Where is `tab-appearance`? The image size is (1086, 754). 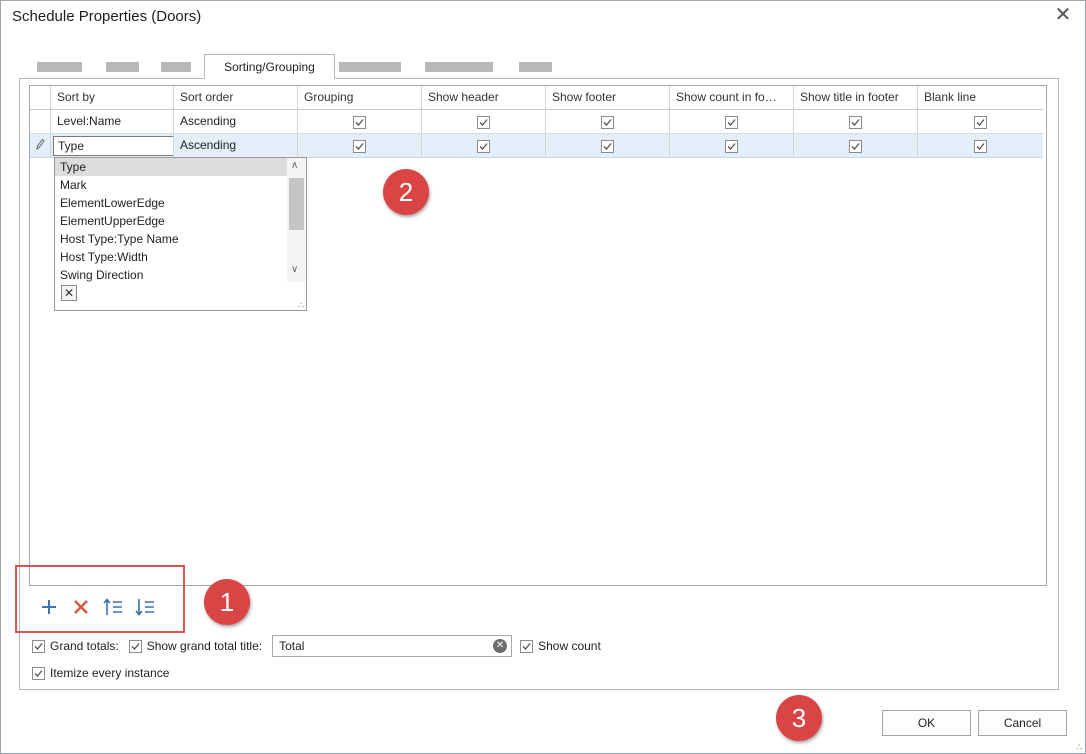 tab-appearance is located at coordinates (459, 67).